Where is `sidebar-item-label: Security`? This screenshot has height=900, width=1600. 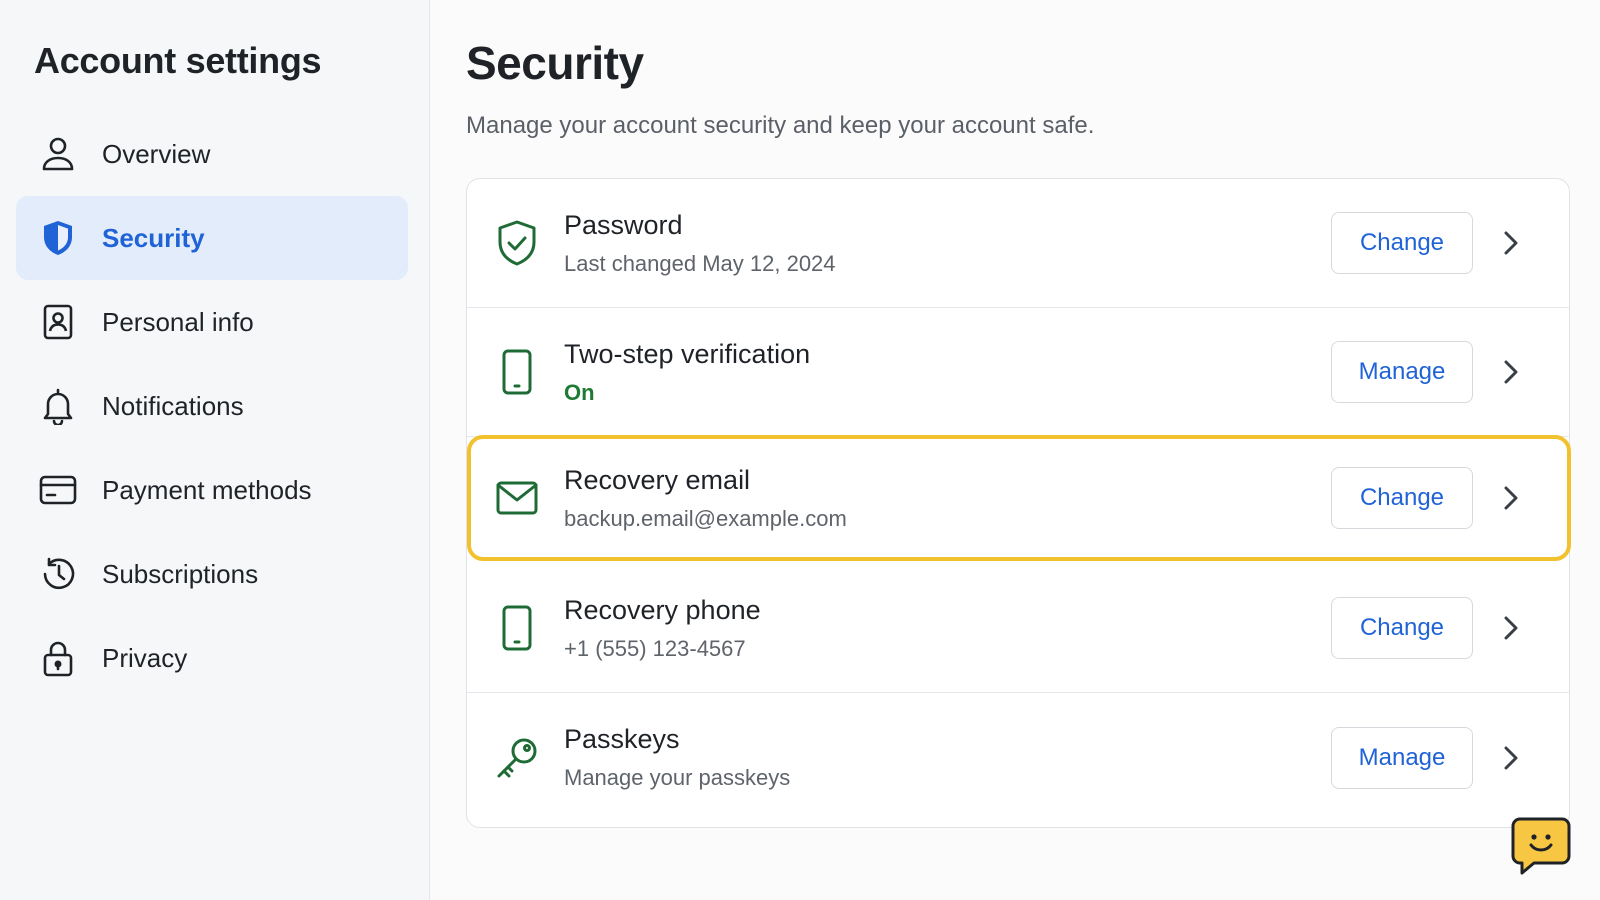
sidebar-item-label: Security is located at coordinates (153, 237).